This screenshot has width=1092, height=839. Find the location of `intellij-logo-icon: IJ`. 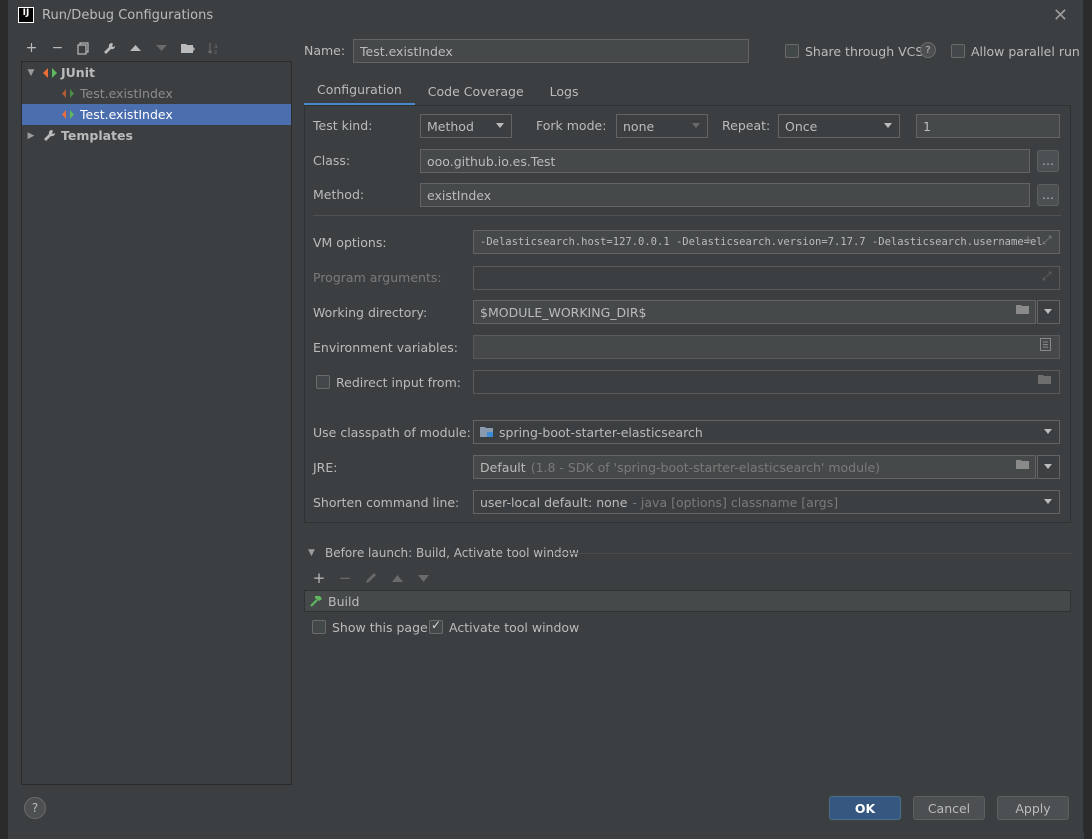

intellij-logo-icon: IJ is located at coordinates (26, 15).